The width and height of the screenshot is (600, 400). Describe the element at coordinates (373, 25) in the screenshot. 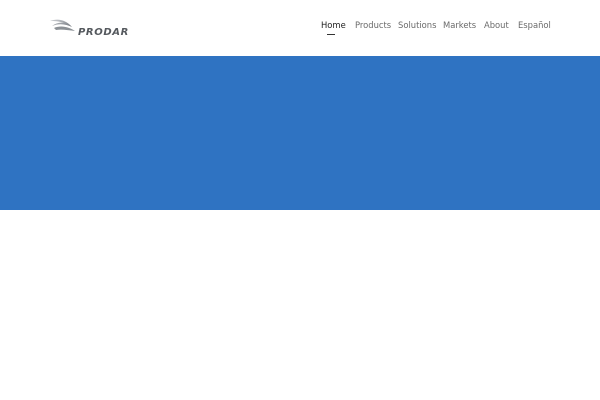

I see `nav-products: Products` at that location.